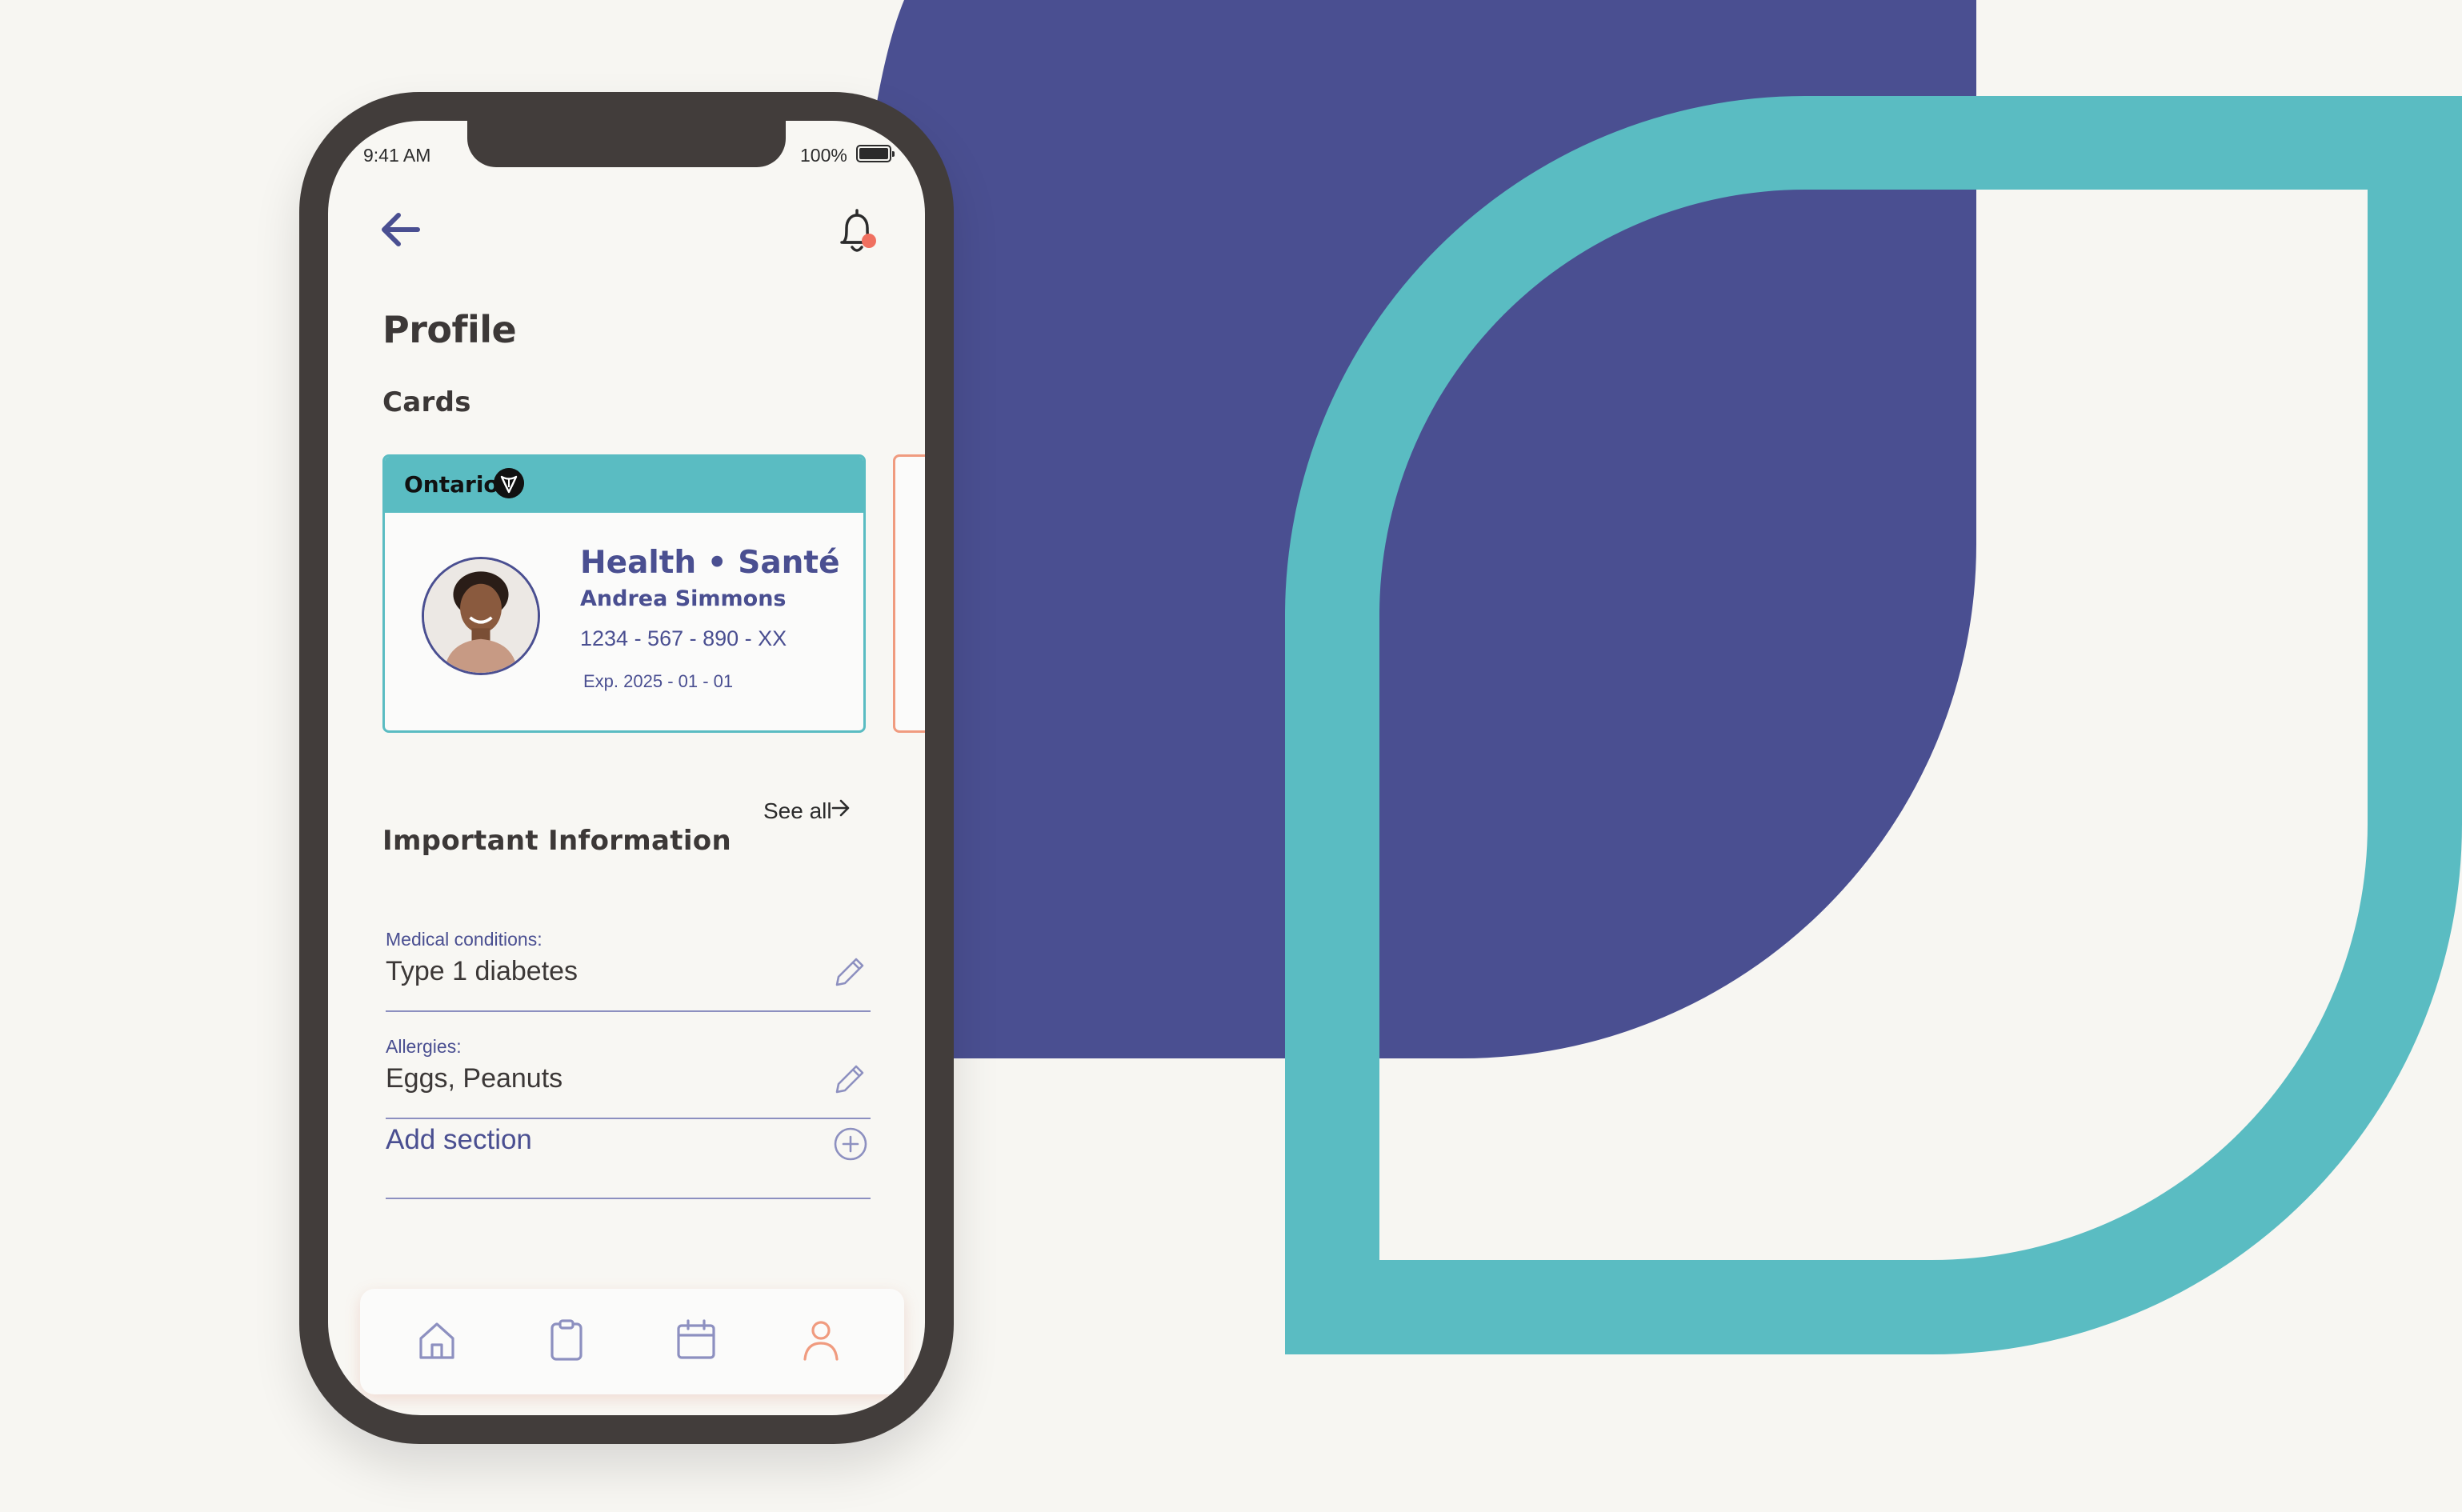 The width and height of the screenshot is (2462, 1512). I want to click on field-value: Type 1 diabetes, so click(482, 971).